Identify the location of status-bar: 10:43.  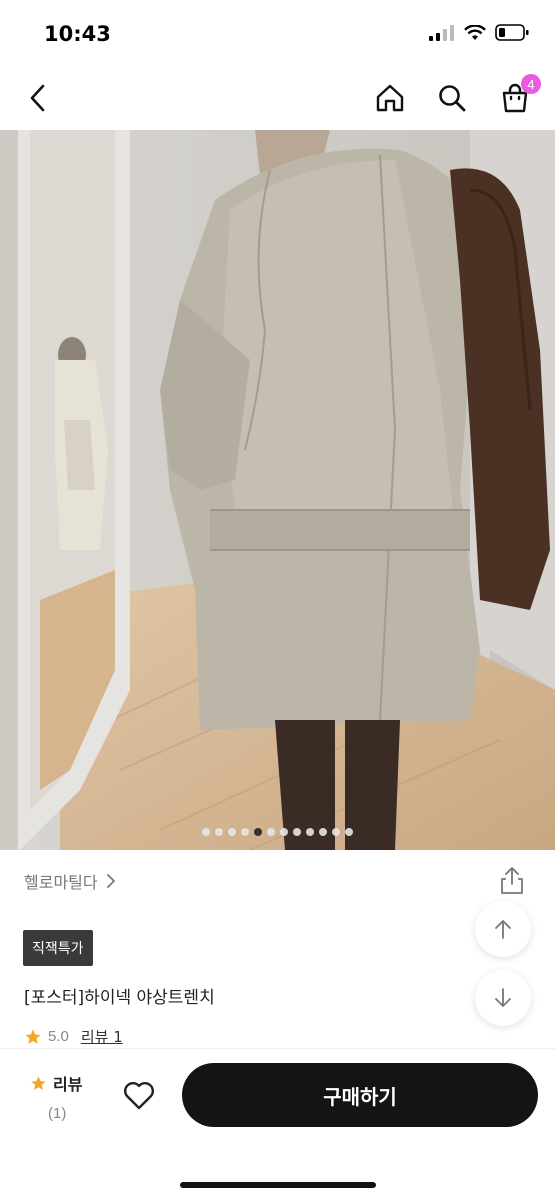
(277, 33).